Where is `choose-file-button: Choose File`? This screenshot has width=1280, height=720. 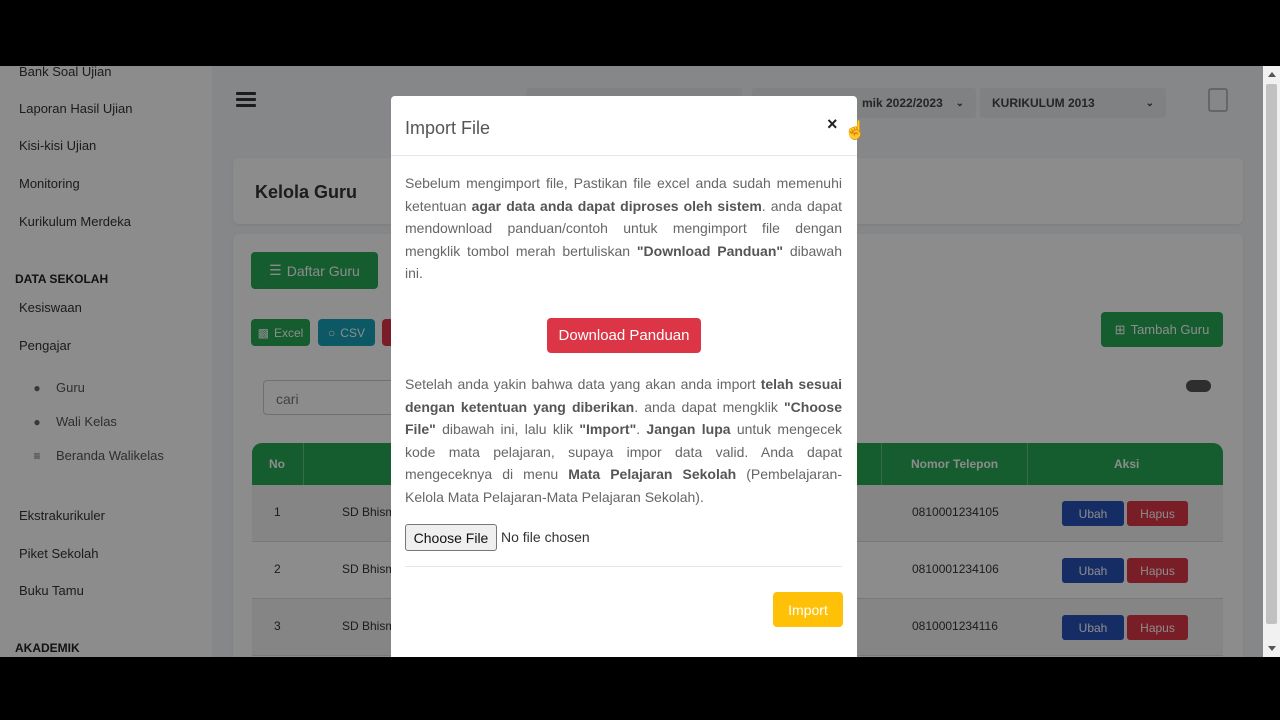
choose-file-button: Choose File is located at coordinates (451, 537).